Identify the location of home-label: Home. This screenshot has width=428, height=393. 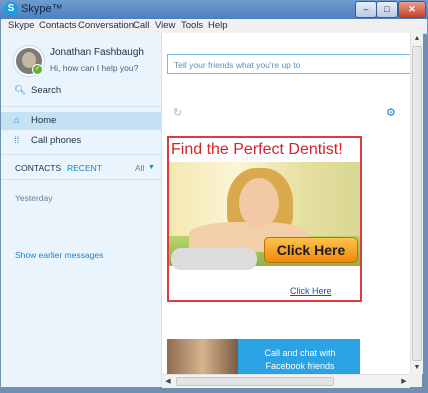
(44, 120).